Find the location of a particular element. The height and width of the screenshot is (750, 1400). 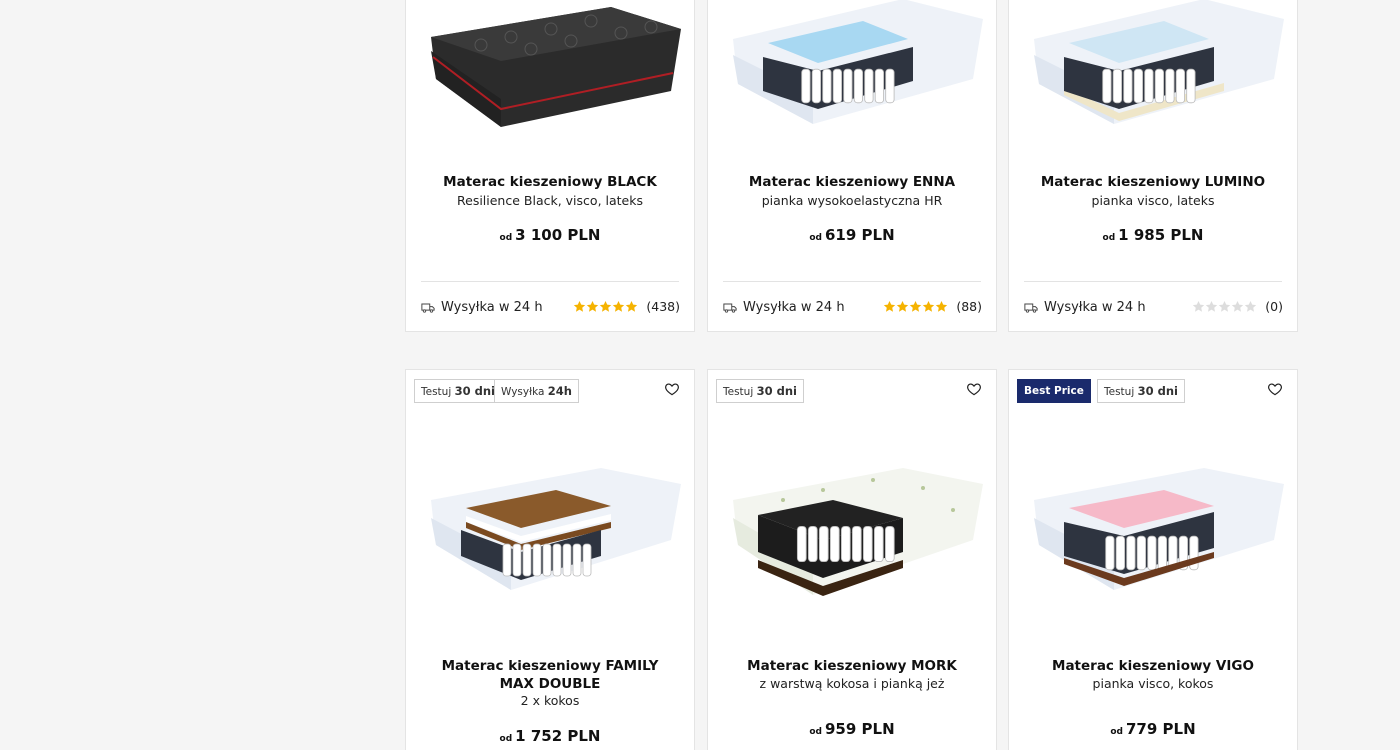

product-title: Materac kieszeniowy FAMILY MAX DOUBLE is located at coordinates (550, 675).